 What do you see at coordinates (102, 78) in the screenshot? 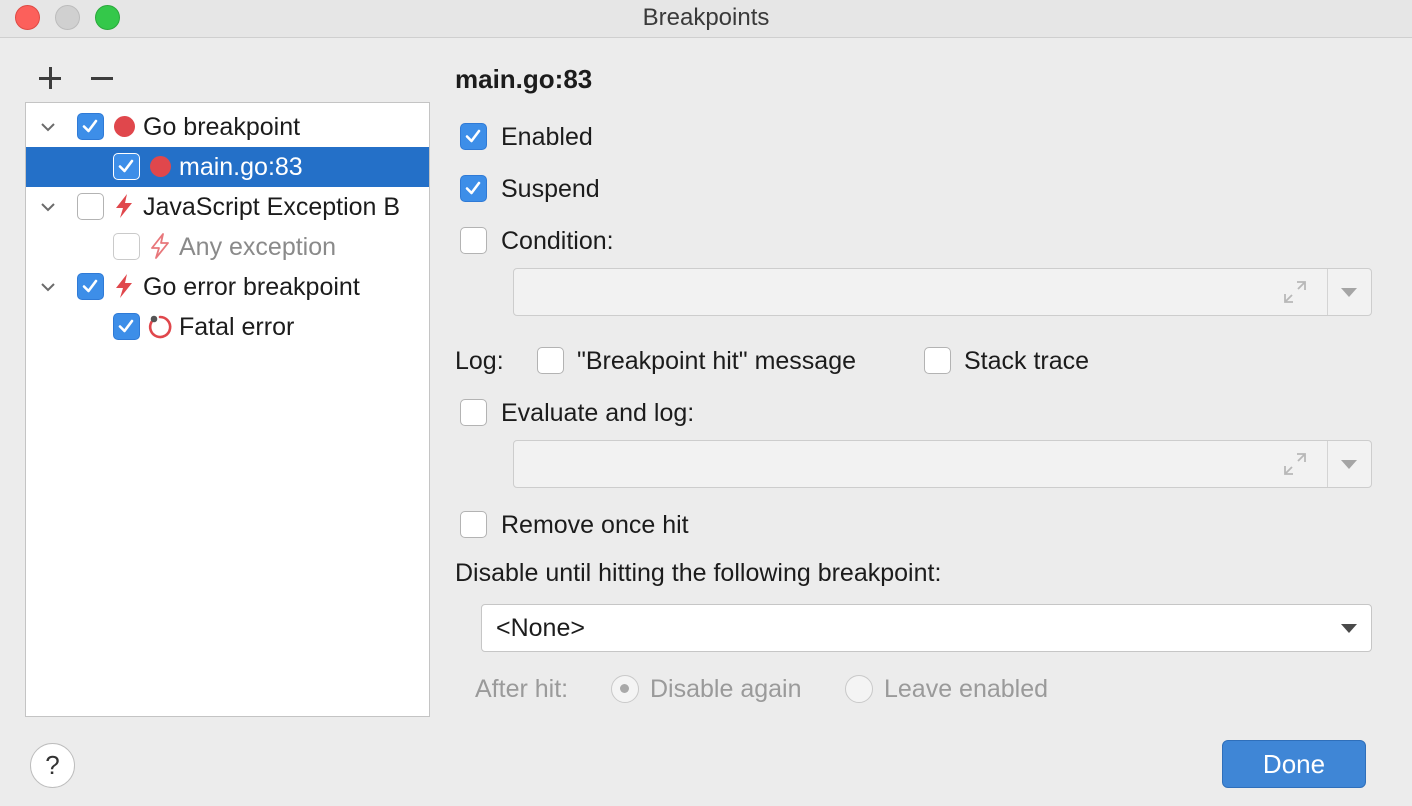
I see `minus-icon` at bounding box center [102, 78].